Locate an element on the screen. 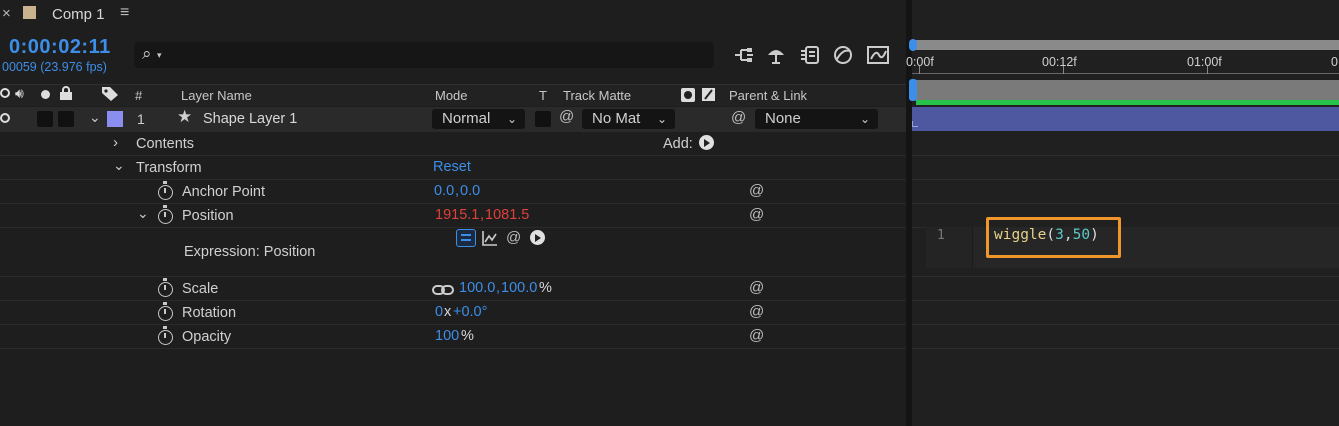  layer-lock-switch is located at coordinates (66, 119).